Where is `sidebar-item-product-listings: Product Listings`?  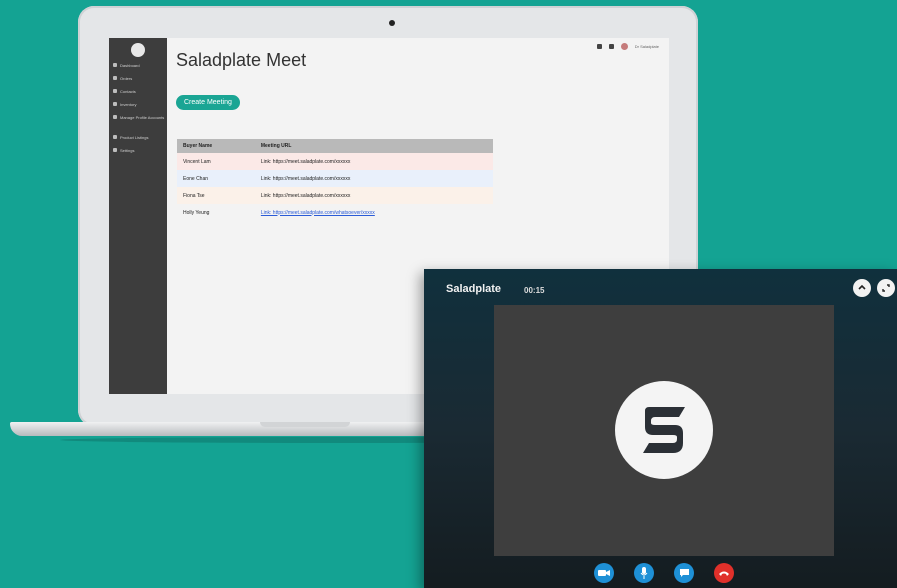 sidebar-item-product-listings: Product Listings is located at coordinates (130, 137).